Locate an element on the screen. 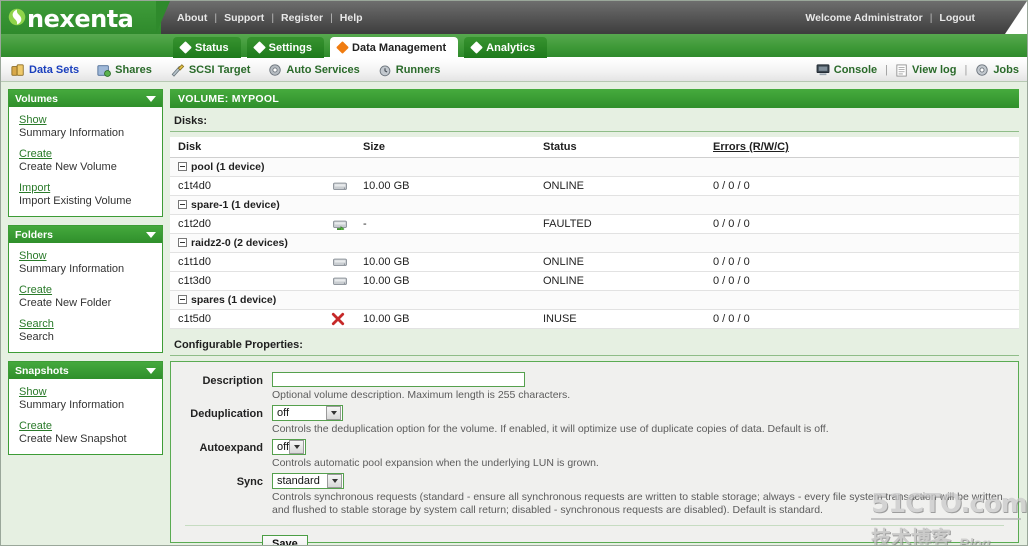 The image size is (1028, 546). sidebar-item-volumes-import: Import Import Existing Volume is located at coordinates (85, 194).